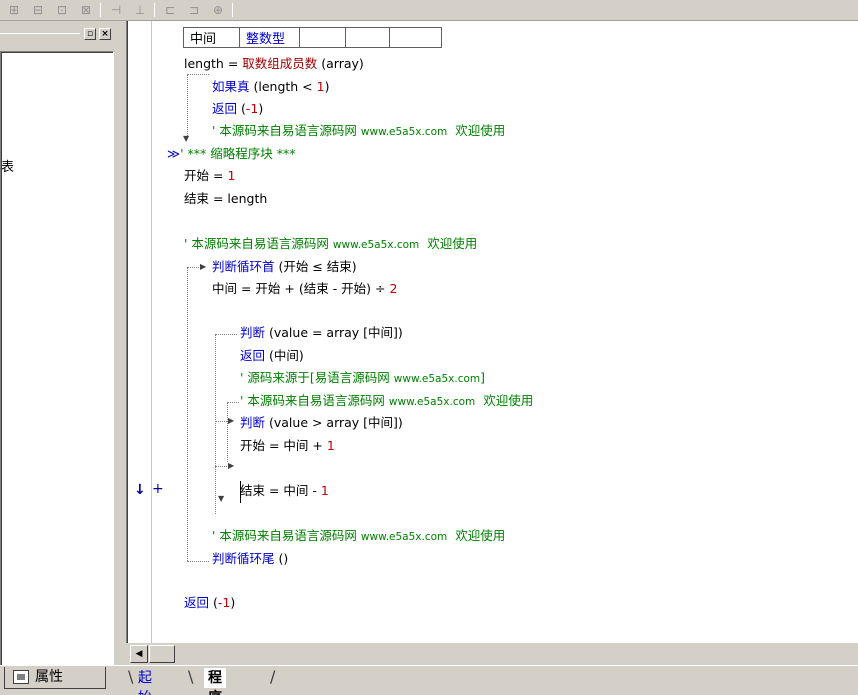 The width and height of the screenshot is (858, 695). What do you see at coordinates (158, 489) in the screenshot?
I see `add-line-icon: +` at bounding box center [158, 489].